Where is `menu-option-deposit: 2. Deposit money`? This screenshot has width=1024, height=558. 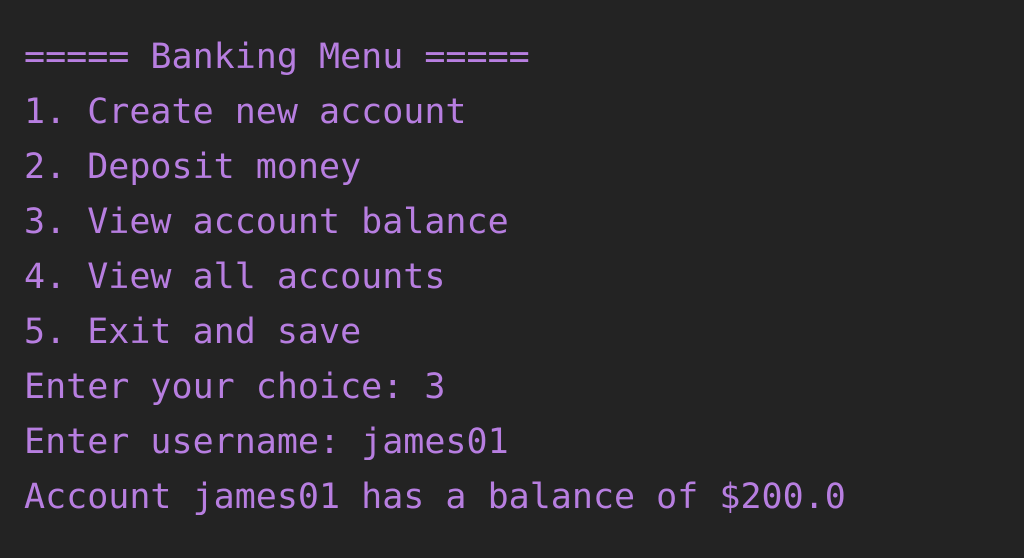 menu-option-deposit: 2. Deposit money is located at coordinates (193, 167).